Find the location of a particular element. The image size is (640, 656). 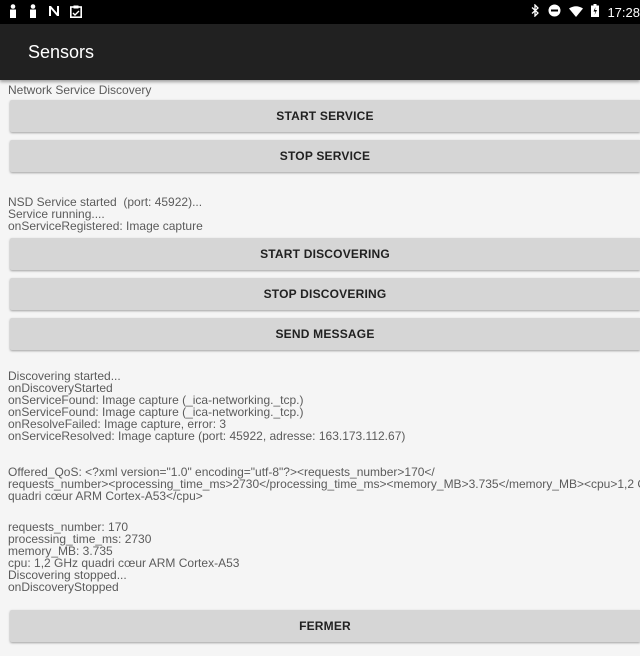

start-discovering-button: START DISCOVERING is located at coordinates (325, 254).